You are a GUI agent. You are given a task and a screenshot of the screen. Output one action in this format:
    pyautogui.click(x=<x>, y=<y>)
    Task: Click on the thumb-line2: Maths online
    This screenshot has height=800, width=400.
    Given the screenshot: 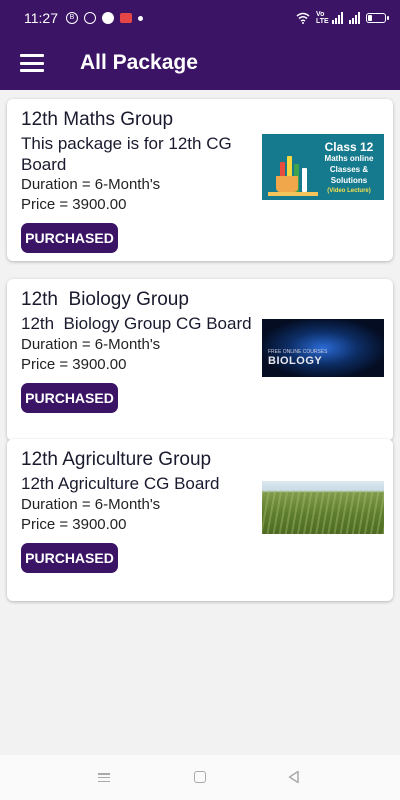 What is the action you would take?
    pyautogui.click(x=349, y=158)
    